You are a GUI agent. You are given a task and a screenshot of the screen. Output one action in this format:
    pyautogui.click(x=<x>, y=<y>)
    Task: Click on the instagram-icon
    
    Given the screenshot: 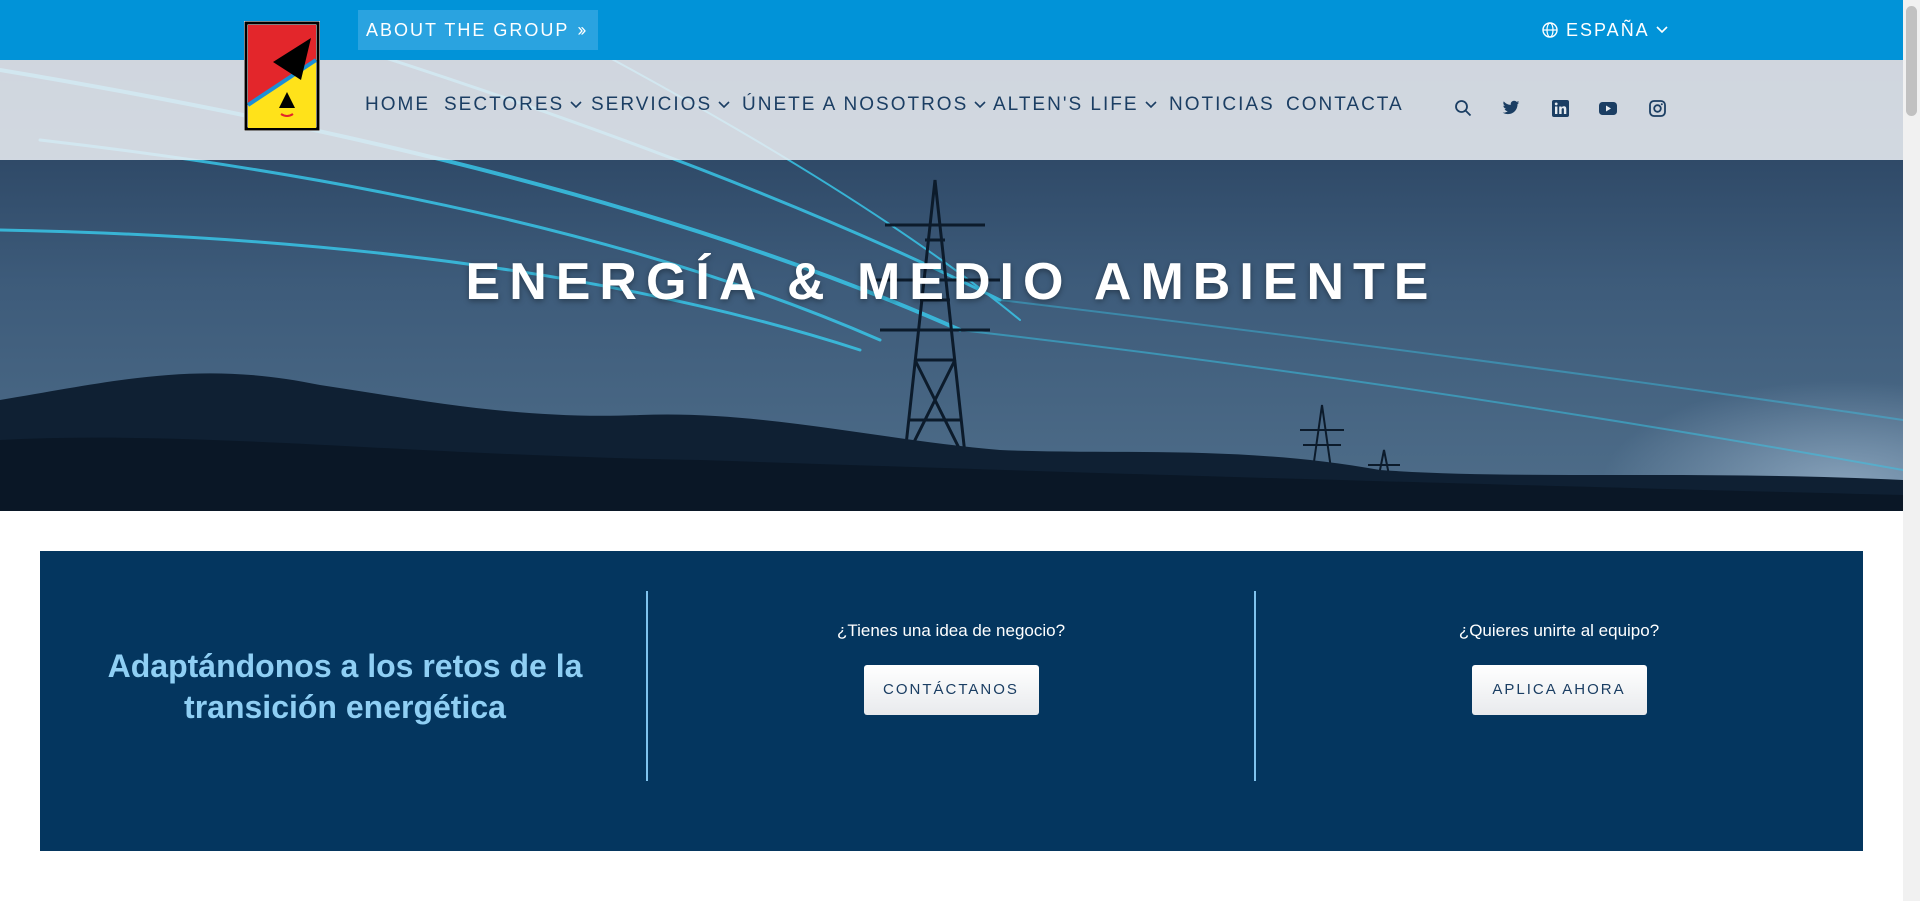 What is the action you would take?
    pyautogui.click(x=1657, y=108)
    